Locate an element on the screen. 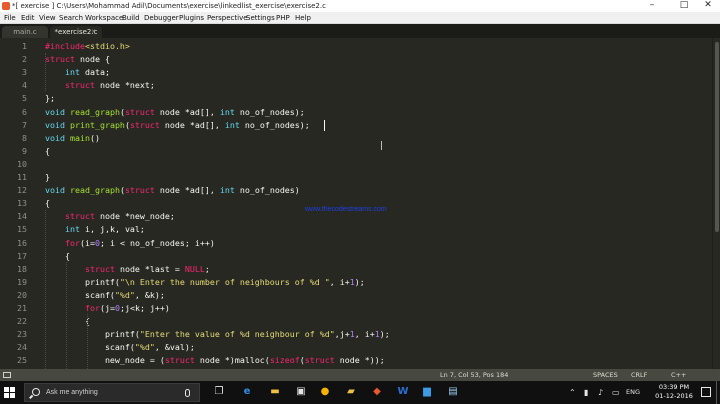 The height and width of the screenshot is (404, 720). folder-icon: ▰ is located at coordinates (351, 392).